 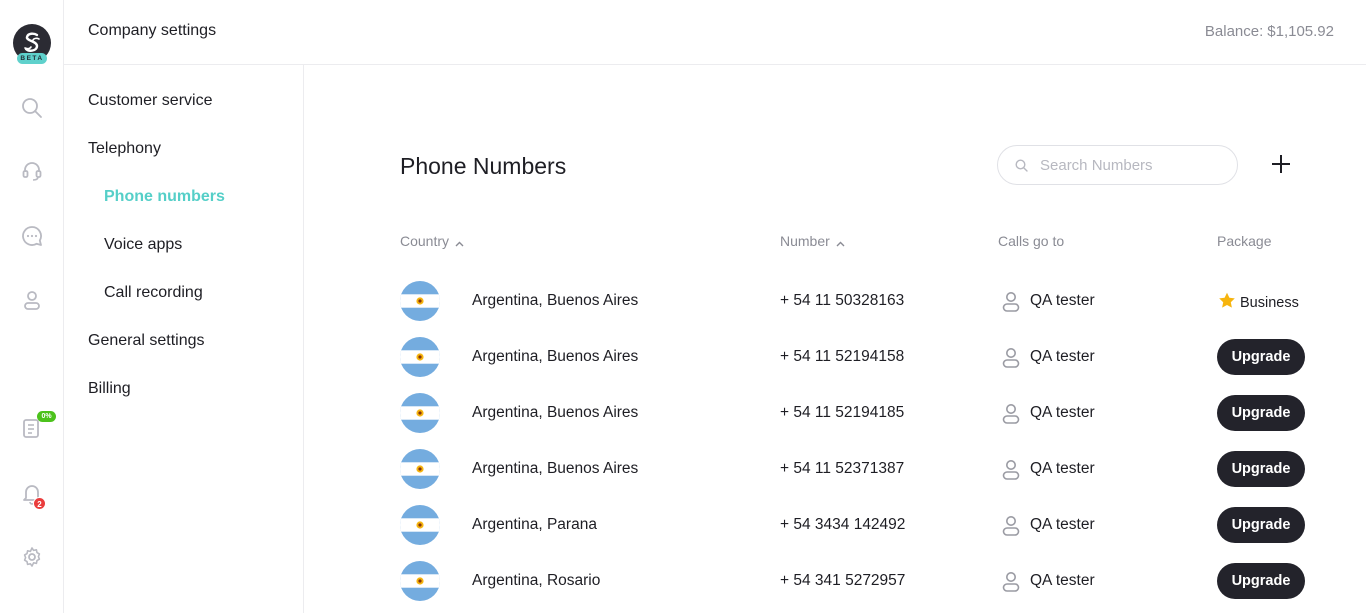 What do you see at coordinates (843, 580) in the screenshot?
I see `number-cell: + 54 341 5272957` at bounding box center [843, 580].